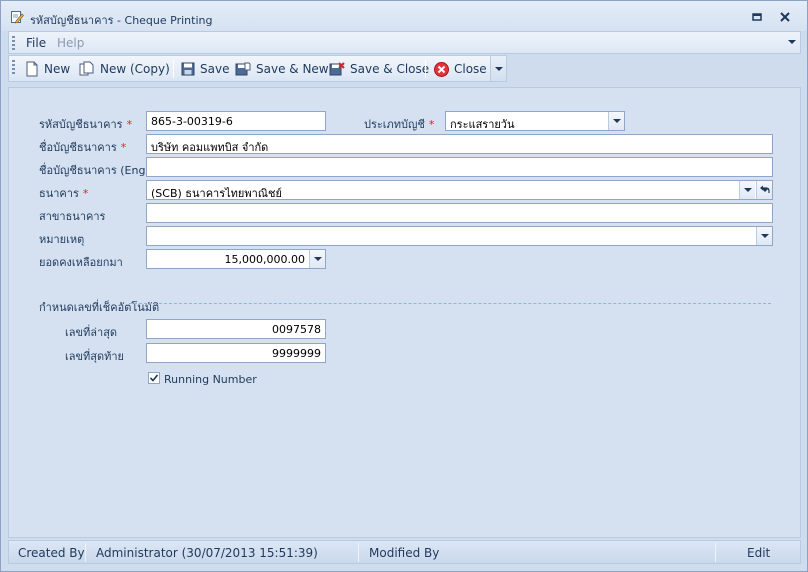 Image resolution: width=808 pixels, height=572 pixels. What do you see at coordinates (57, 69) in the screenshot?
I see `new-button-label: New` at bounding box center [57, 69].